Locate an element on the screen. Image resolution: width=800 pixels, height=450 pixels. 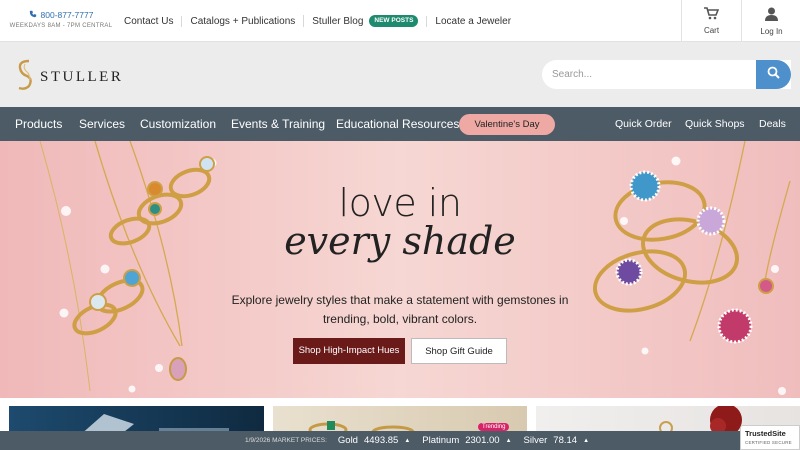
support-hours: WEEKDAYS 8AM - 7PM CENTRAL is located at coordinates (61, 26).